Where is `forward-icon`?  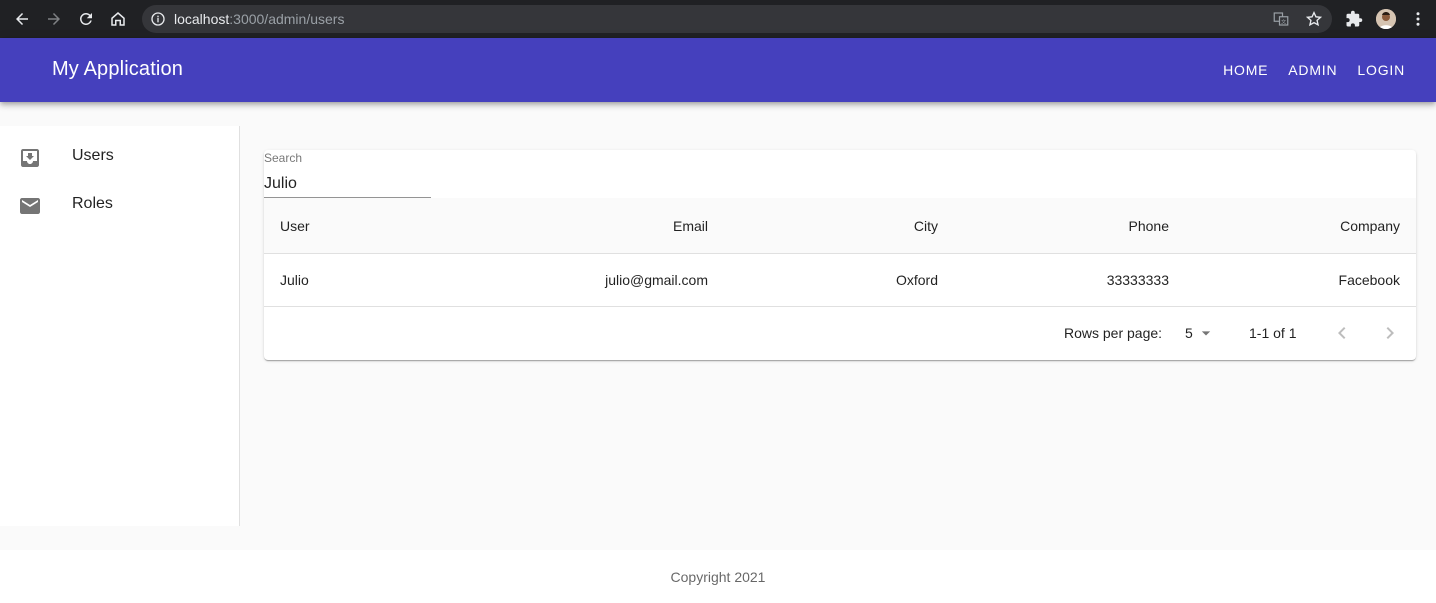 forward-icon is located at coordinates (54, 19).